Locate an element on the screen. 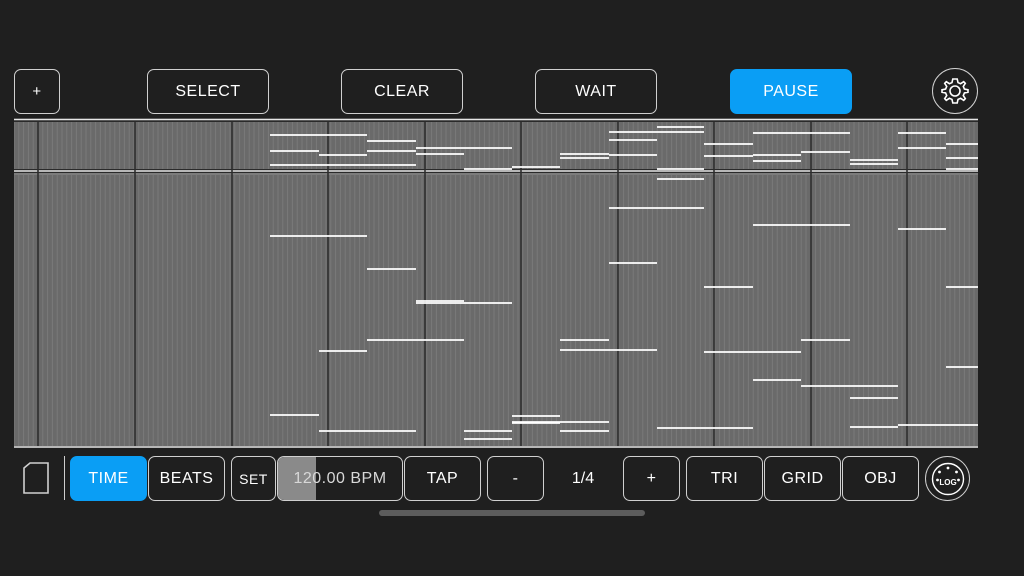 The image size is (1024, 576). document-icon is located at coordinates (36, 478).